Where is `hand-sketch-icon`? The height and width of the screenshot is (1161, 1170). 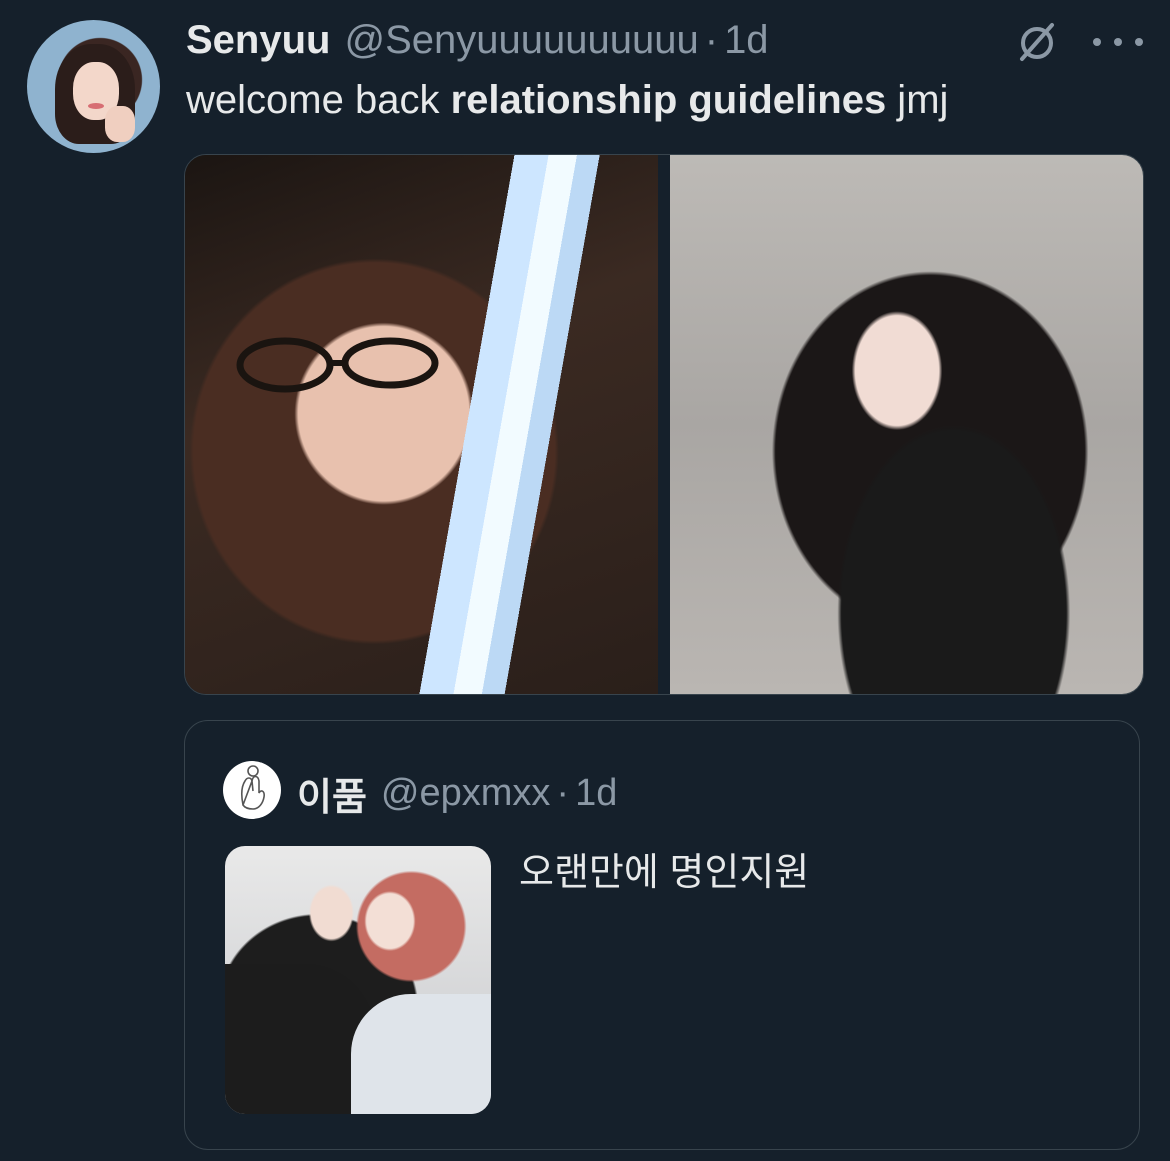 hand-sketch-icon is located at coordinates (252, 787).